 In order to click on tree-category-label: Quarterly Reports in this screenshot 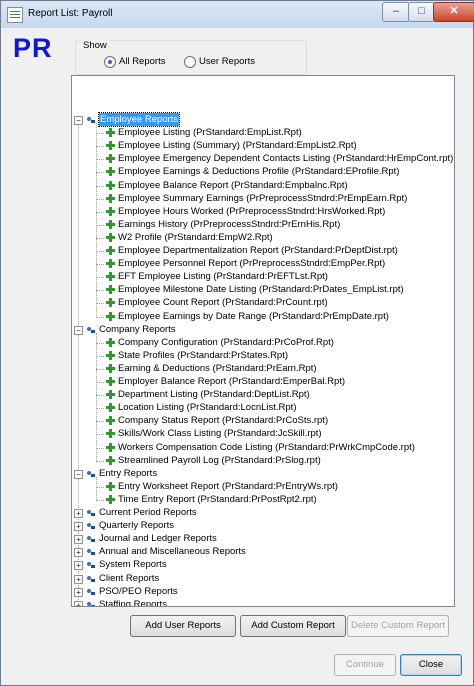, I will do `click(136, 525)`.